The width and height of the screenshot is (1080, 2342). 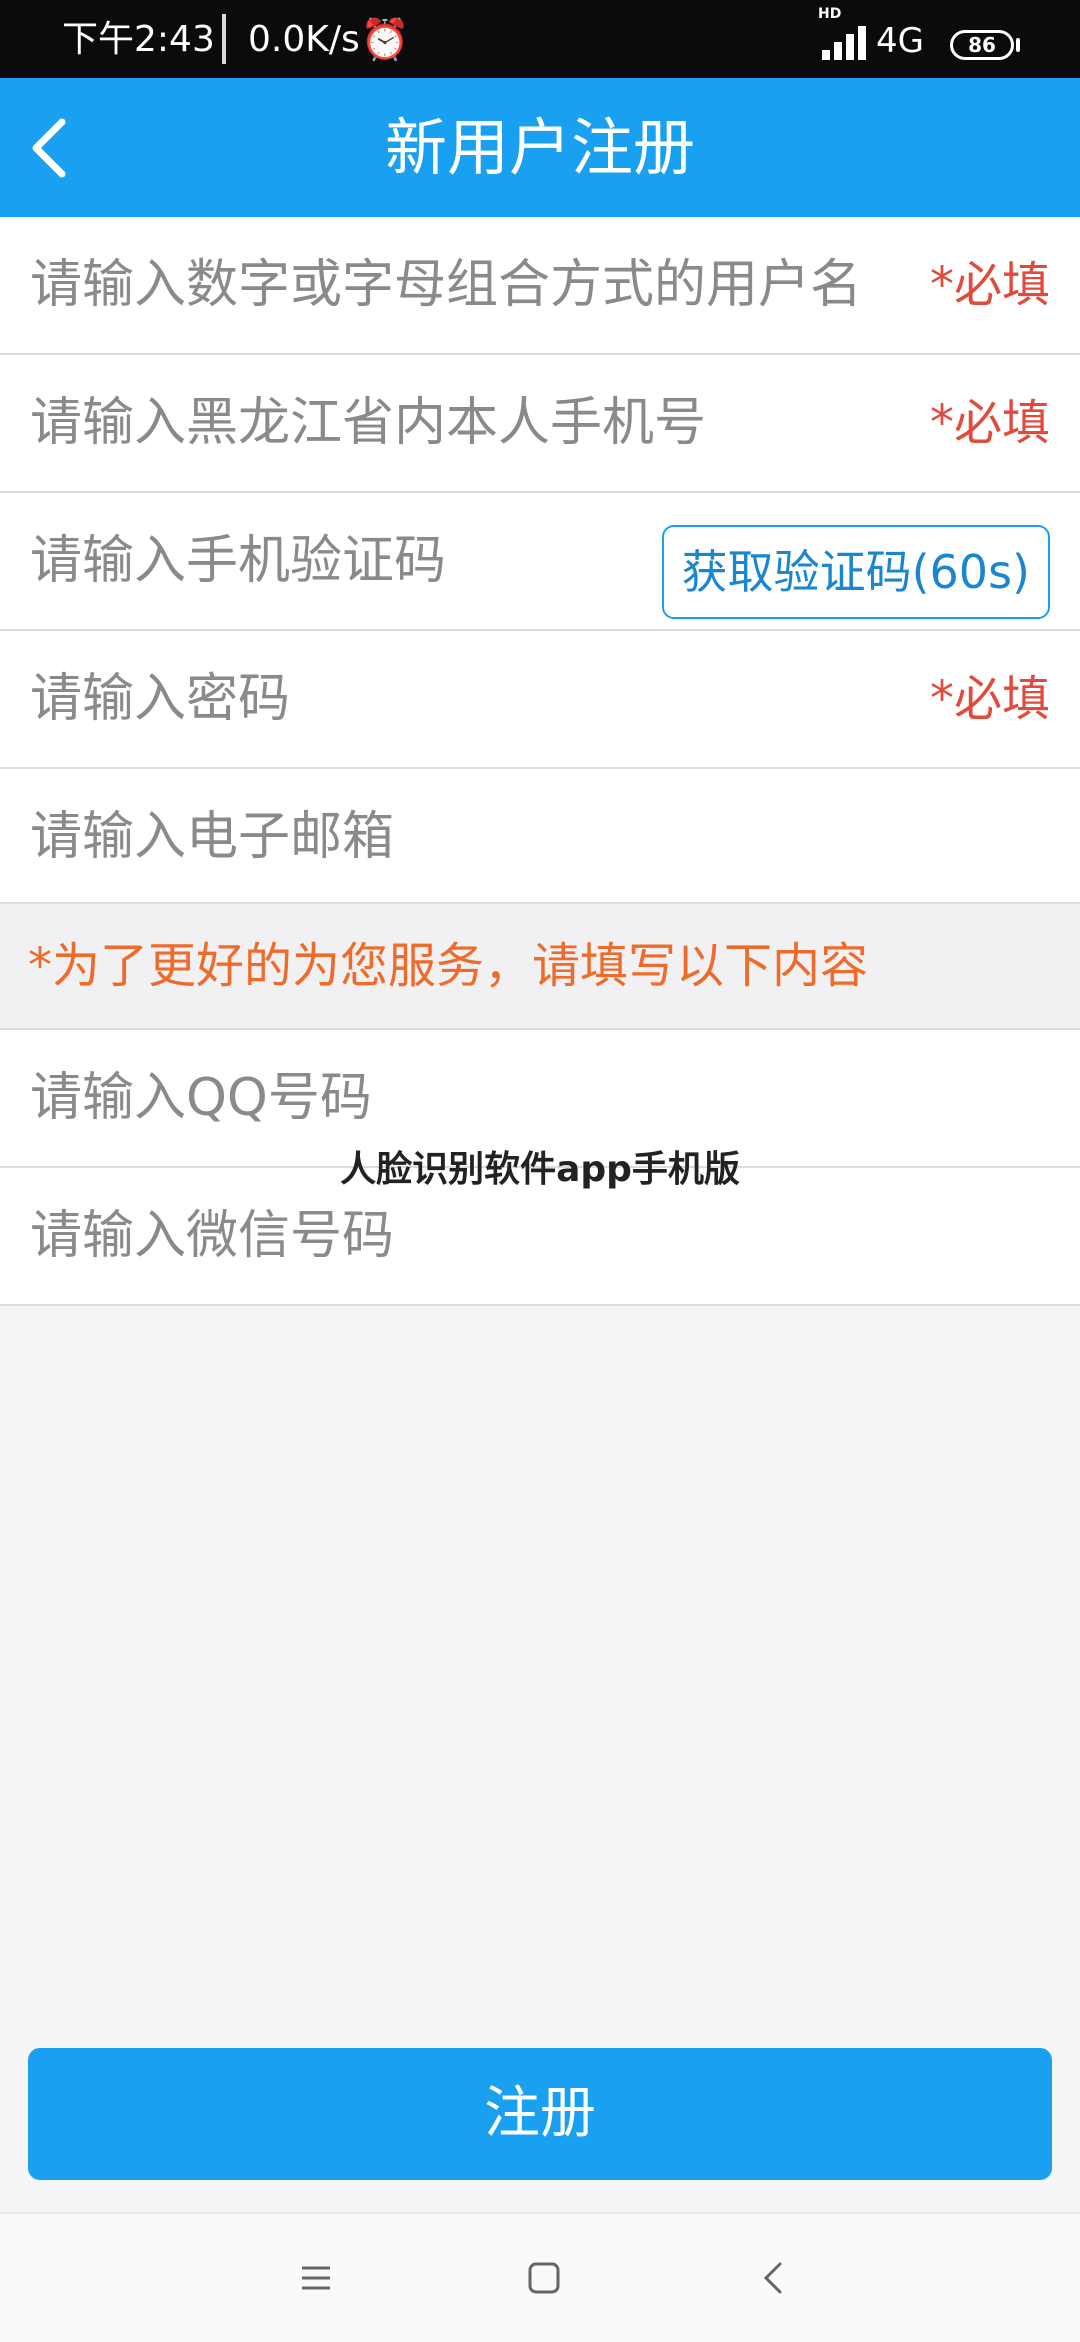 What do you see at coordinates (201, 1098) in the screenshot?
I see `qq-placeholder: 请输入QQ号码` at bounding box center [201, 1098].